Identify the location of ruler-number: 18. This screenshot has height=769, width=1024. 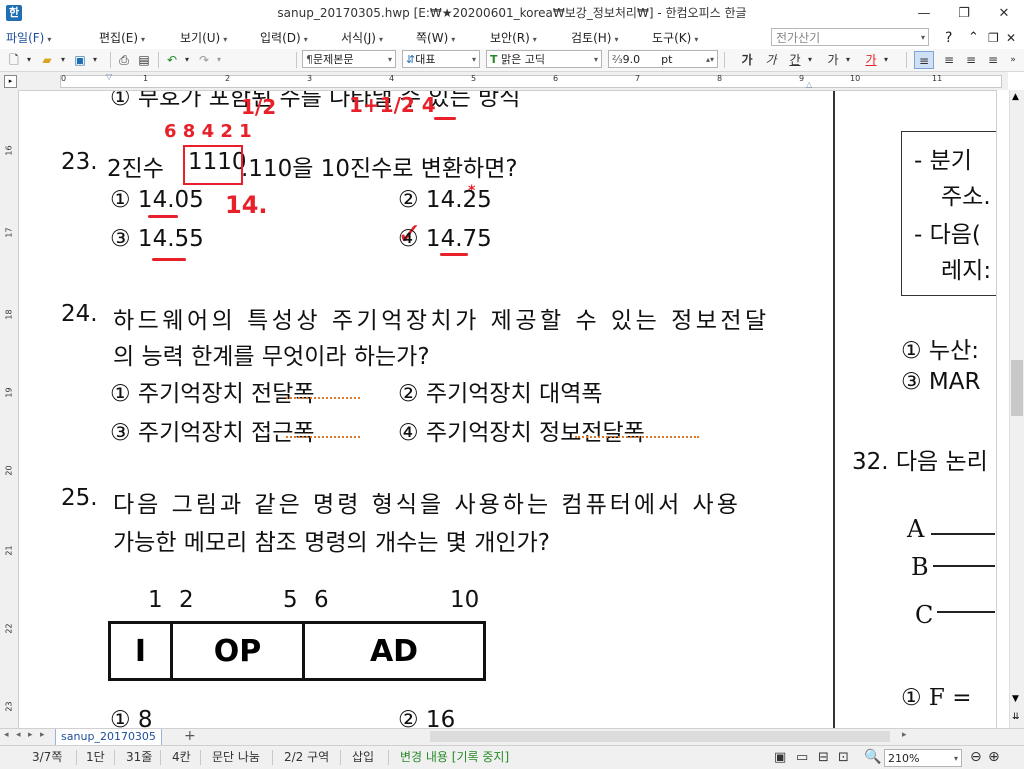
(9, 314).